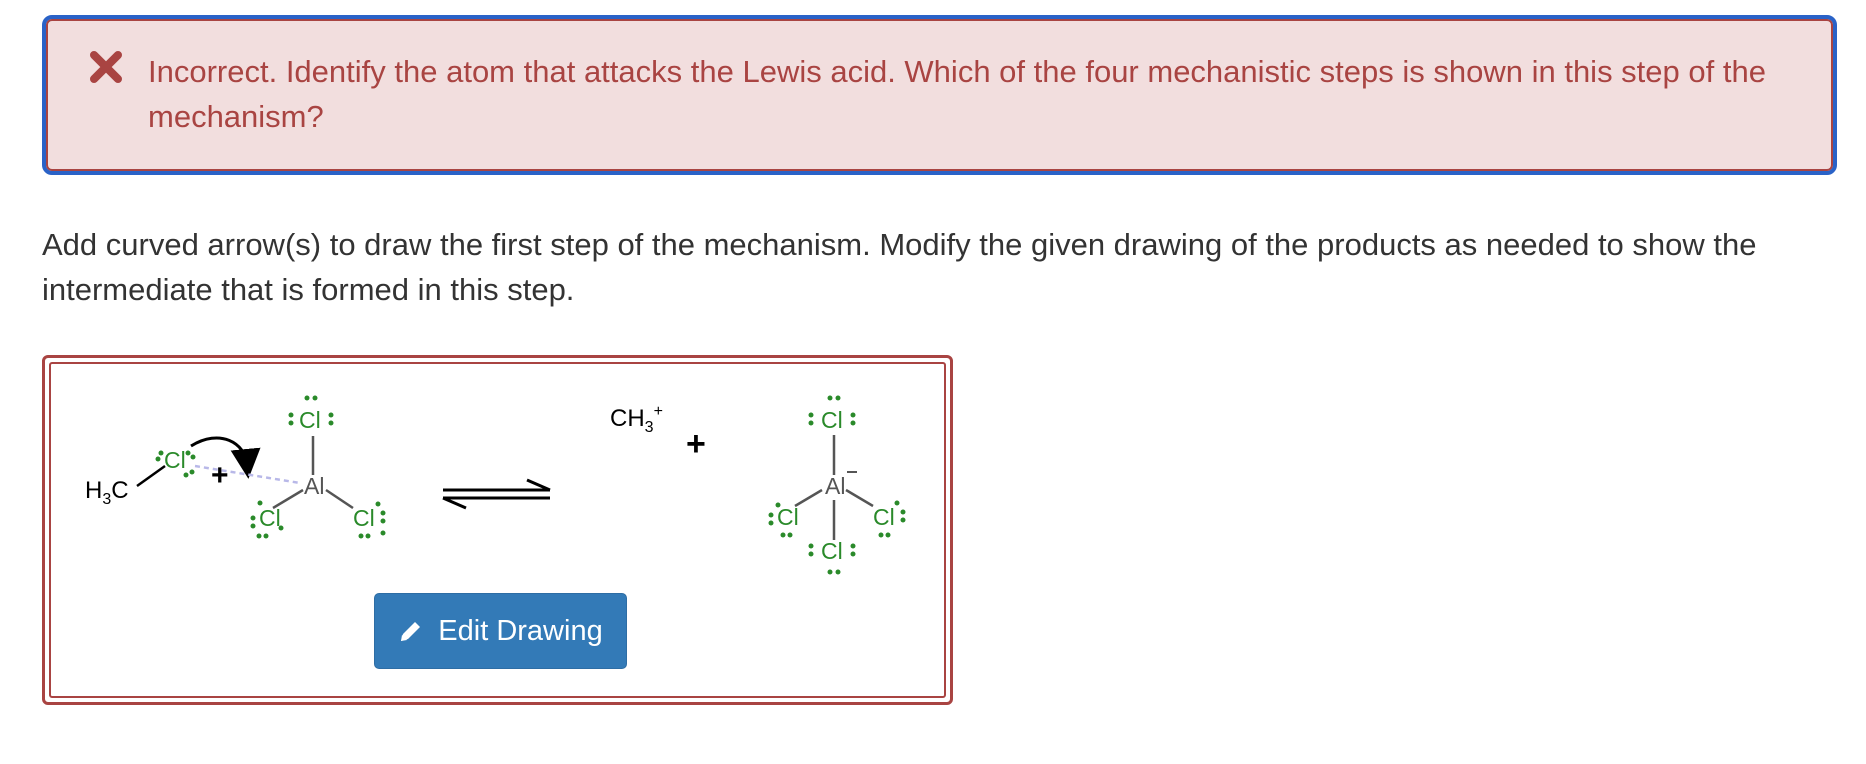 This screenshot has height=764, width=1866. What do you see at coordinates (310, 420) in the screenshot?
I see `chlorine-top-label: Cl` at bounding box center [310, 420].